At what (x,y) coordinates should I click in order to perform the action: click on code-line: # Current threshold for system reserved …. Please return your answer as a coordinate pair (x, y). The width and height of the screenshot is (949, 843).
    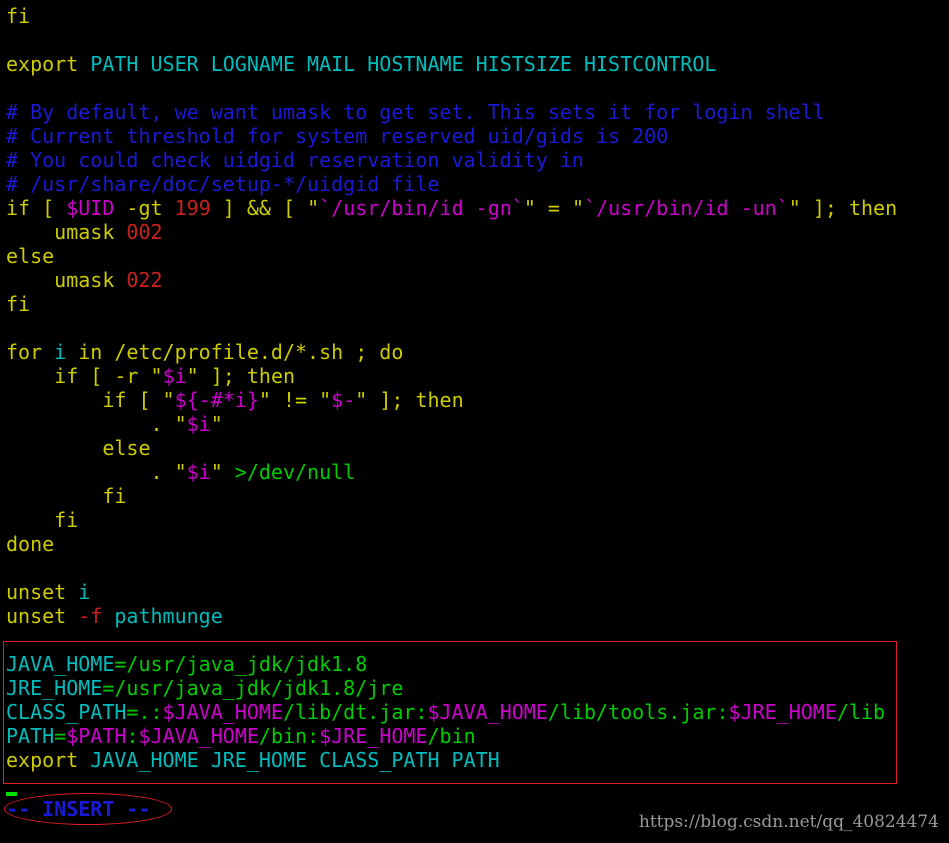
    Looking at the image, I should click on (476, 136).